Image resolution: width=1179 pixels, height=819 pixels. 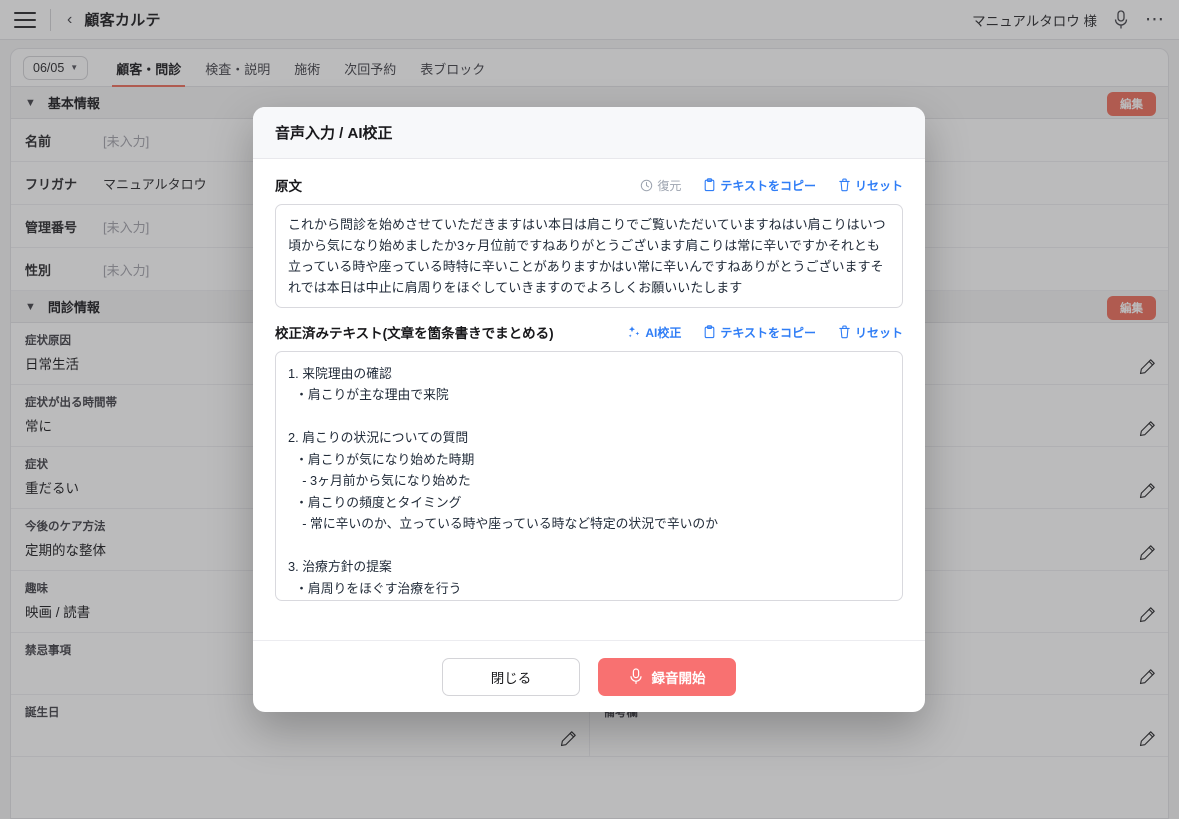 I want to click on clock-icon, so click(x=647, y=185).